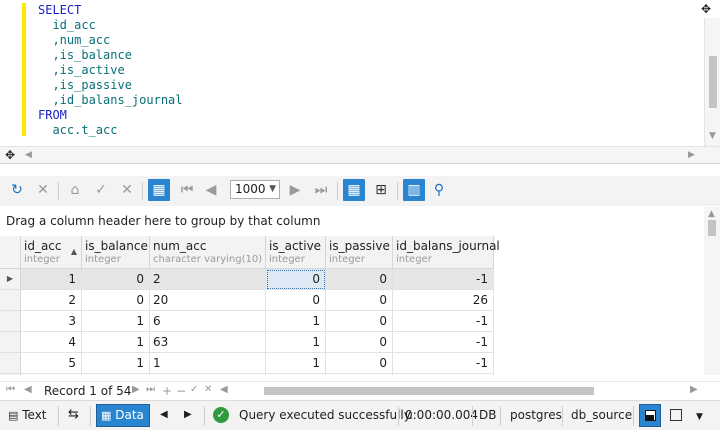  What do you see at coordinates (110, 115) in the screenshot?
I see `code-line: FROM` at bounding box center [110, 115].